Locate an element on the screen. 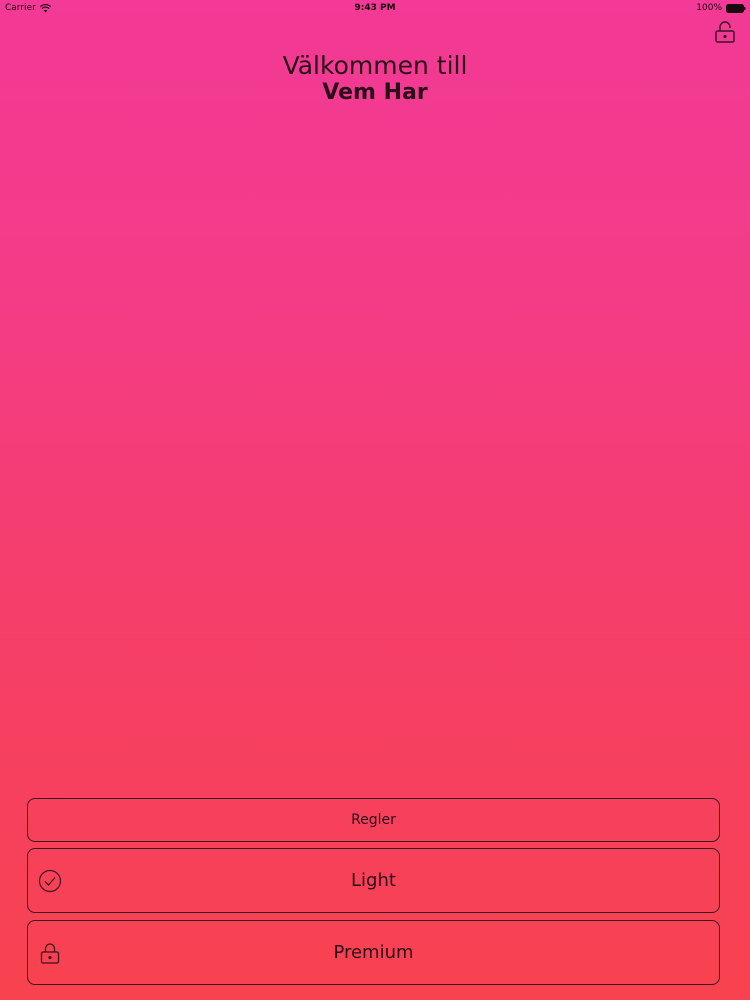  premium-button: Premium is located at coordinates (373, 952).